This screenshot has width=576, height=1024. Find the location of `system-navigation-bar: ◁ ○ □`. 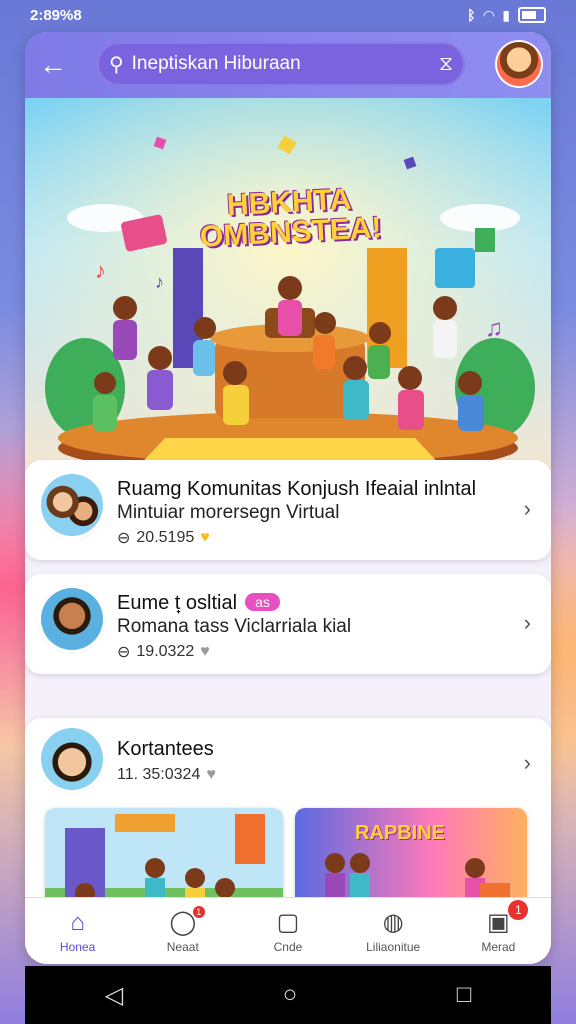

system-navigation-bar: ◁ ○ □ is located at coordinates (288, 995).